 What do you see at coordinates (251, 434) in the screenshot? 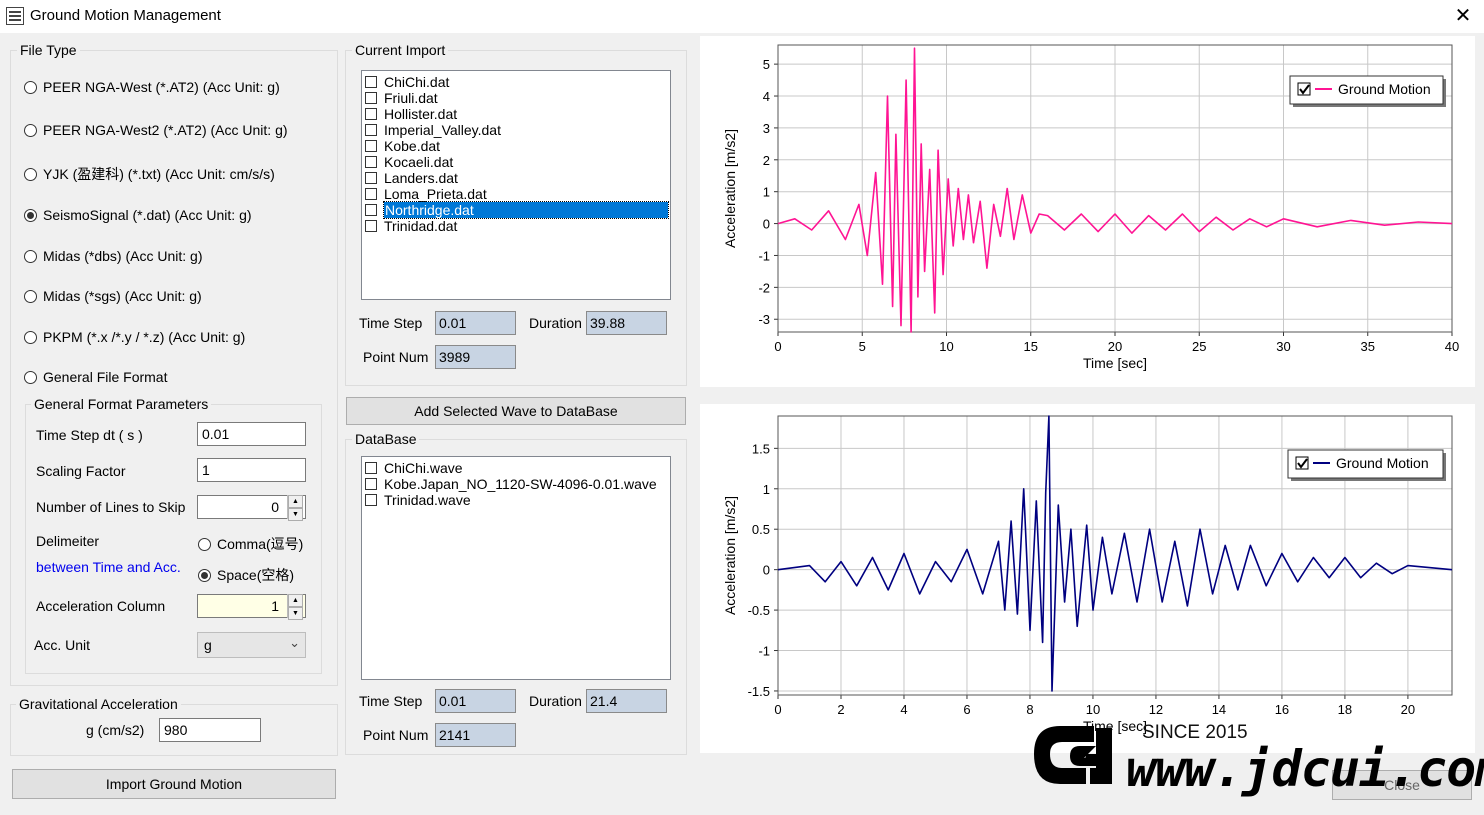
I see `time-step-input` at bounding box center [251, 434].